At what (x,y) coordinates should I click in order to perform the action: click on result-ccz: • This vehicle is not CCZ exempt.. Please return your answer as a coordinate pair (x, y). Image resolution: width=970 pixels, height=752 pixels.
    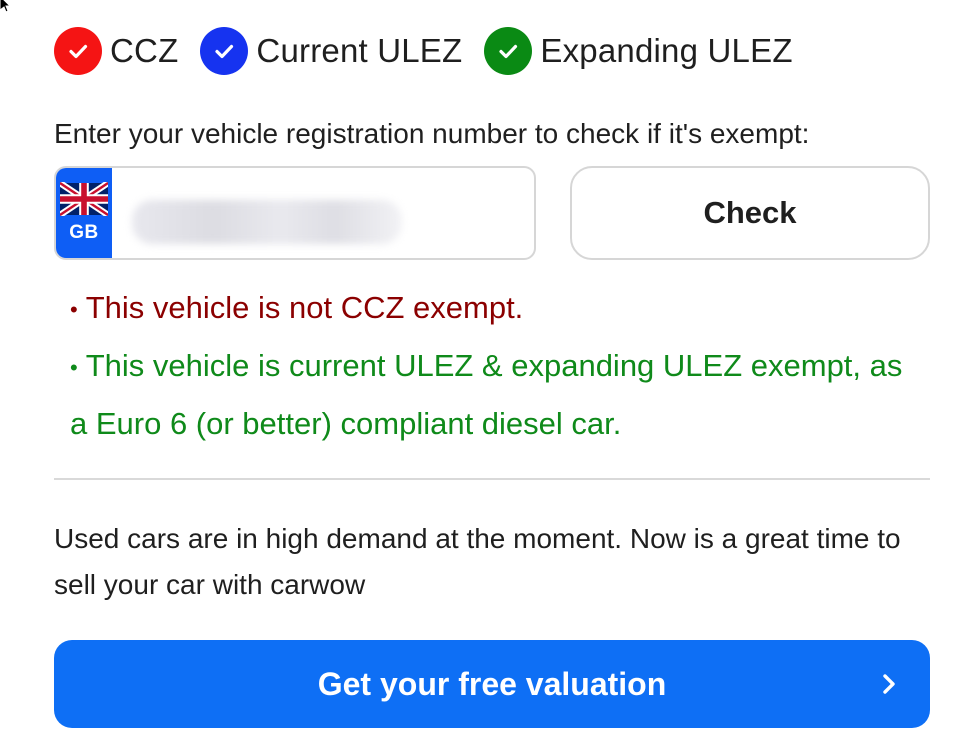
    Looking at the image, I should click on (490, 309).